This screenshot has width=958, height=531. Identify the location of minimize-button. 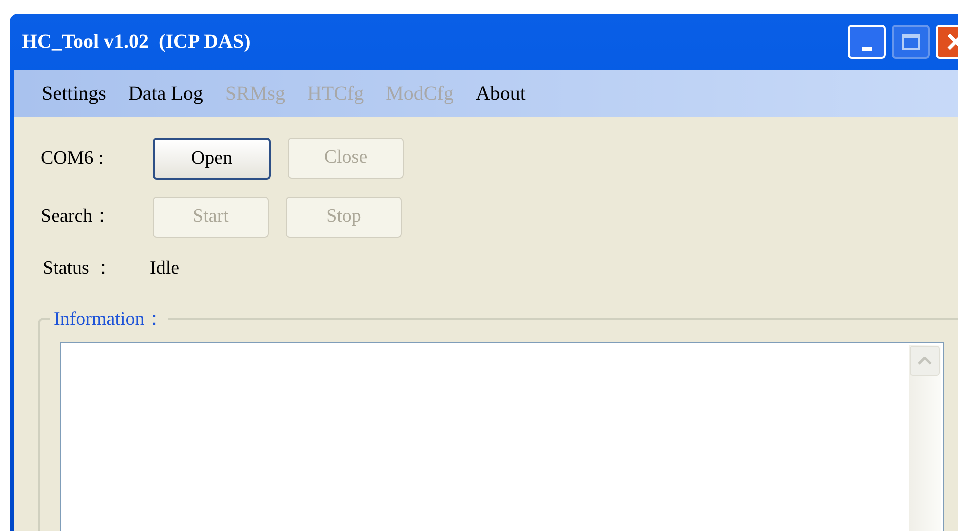
(867, 42).